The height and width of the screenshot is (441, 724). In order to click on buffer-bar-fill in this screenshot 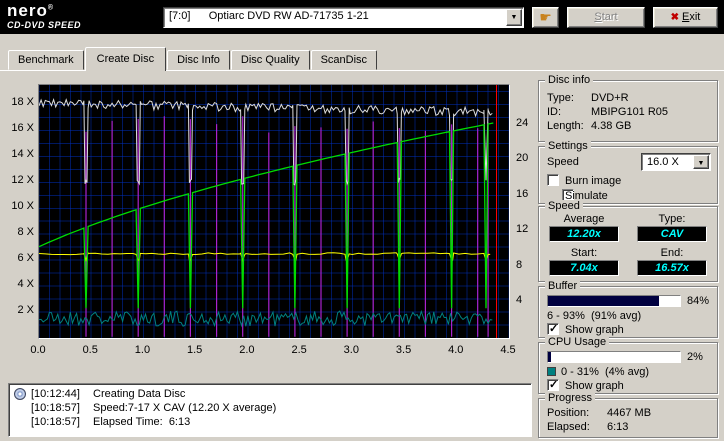, I will do `click(603, 301)`.